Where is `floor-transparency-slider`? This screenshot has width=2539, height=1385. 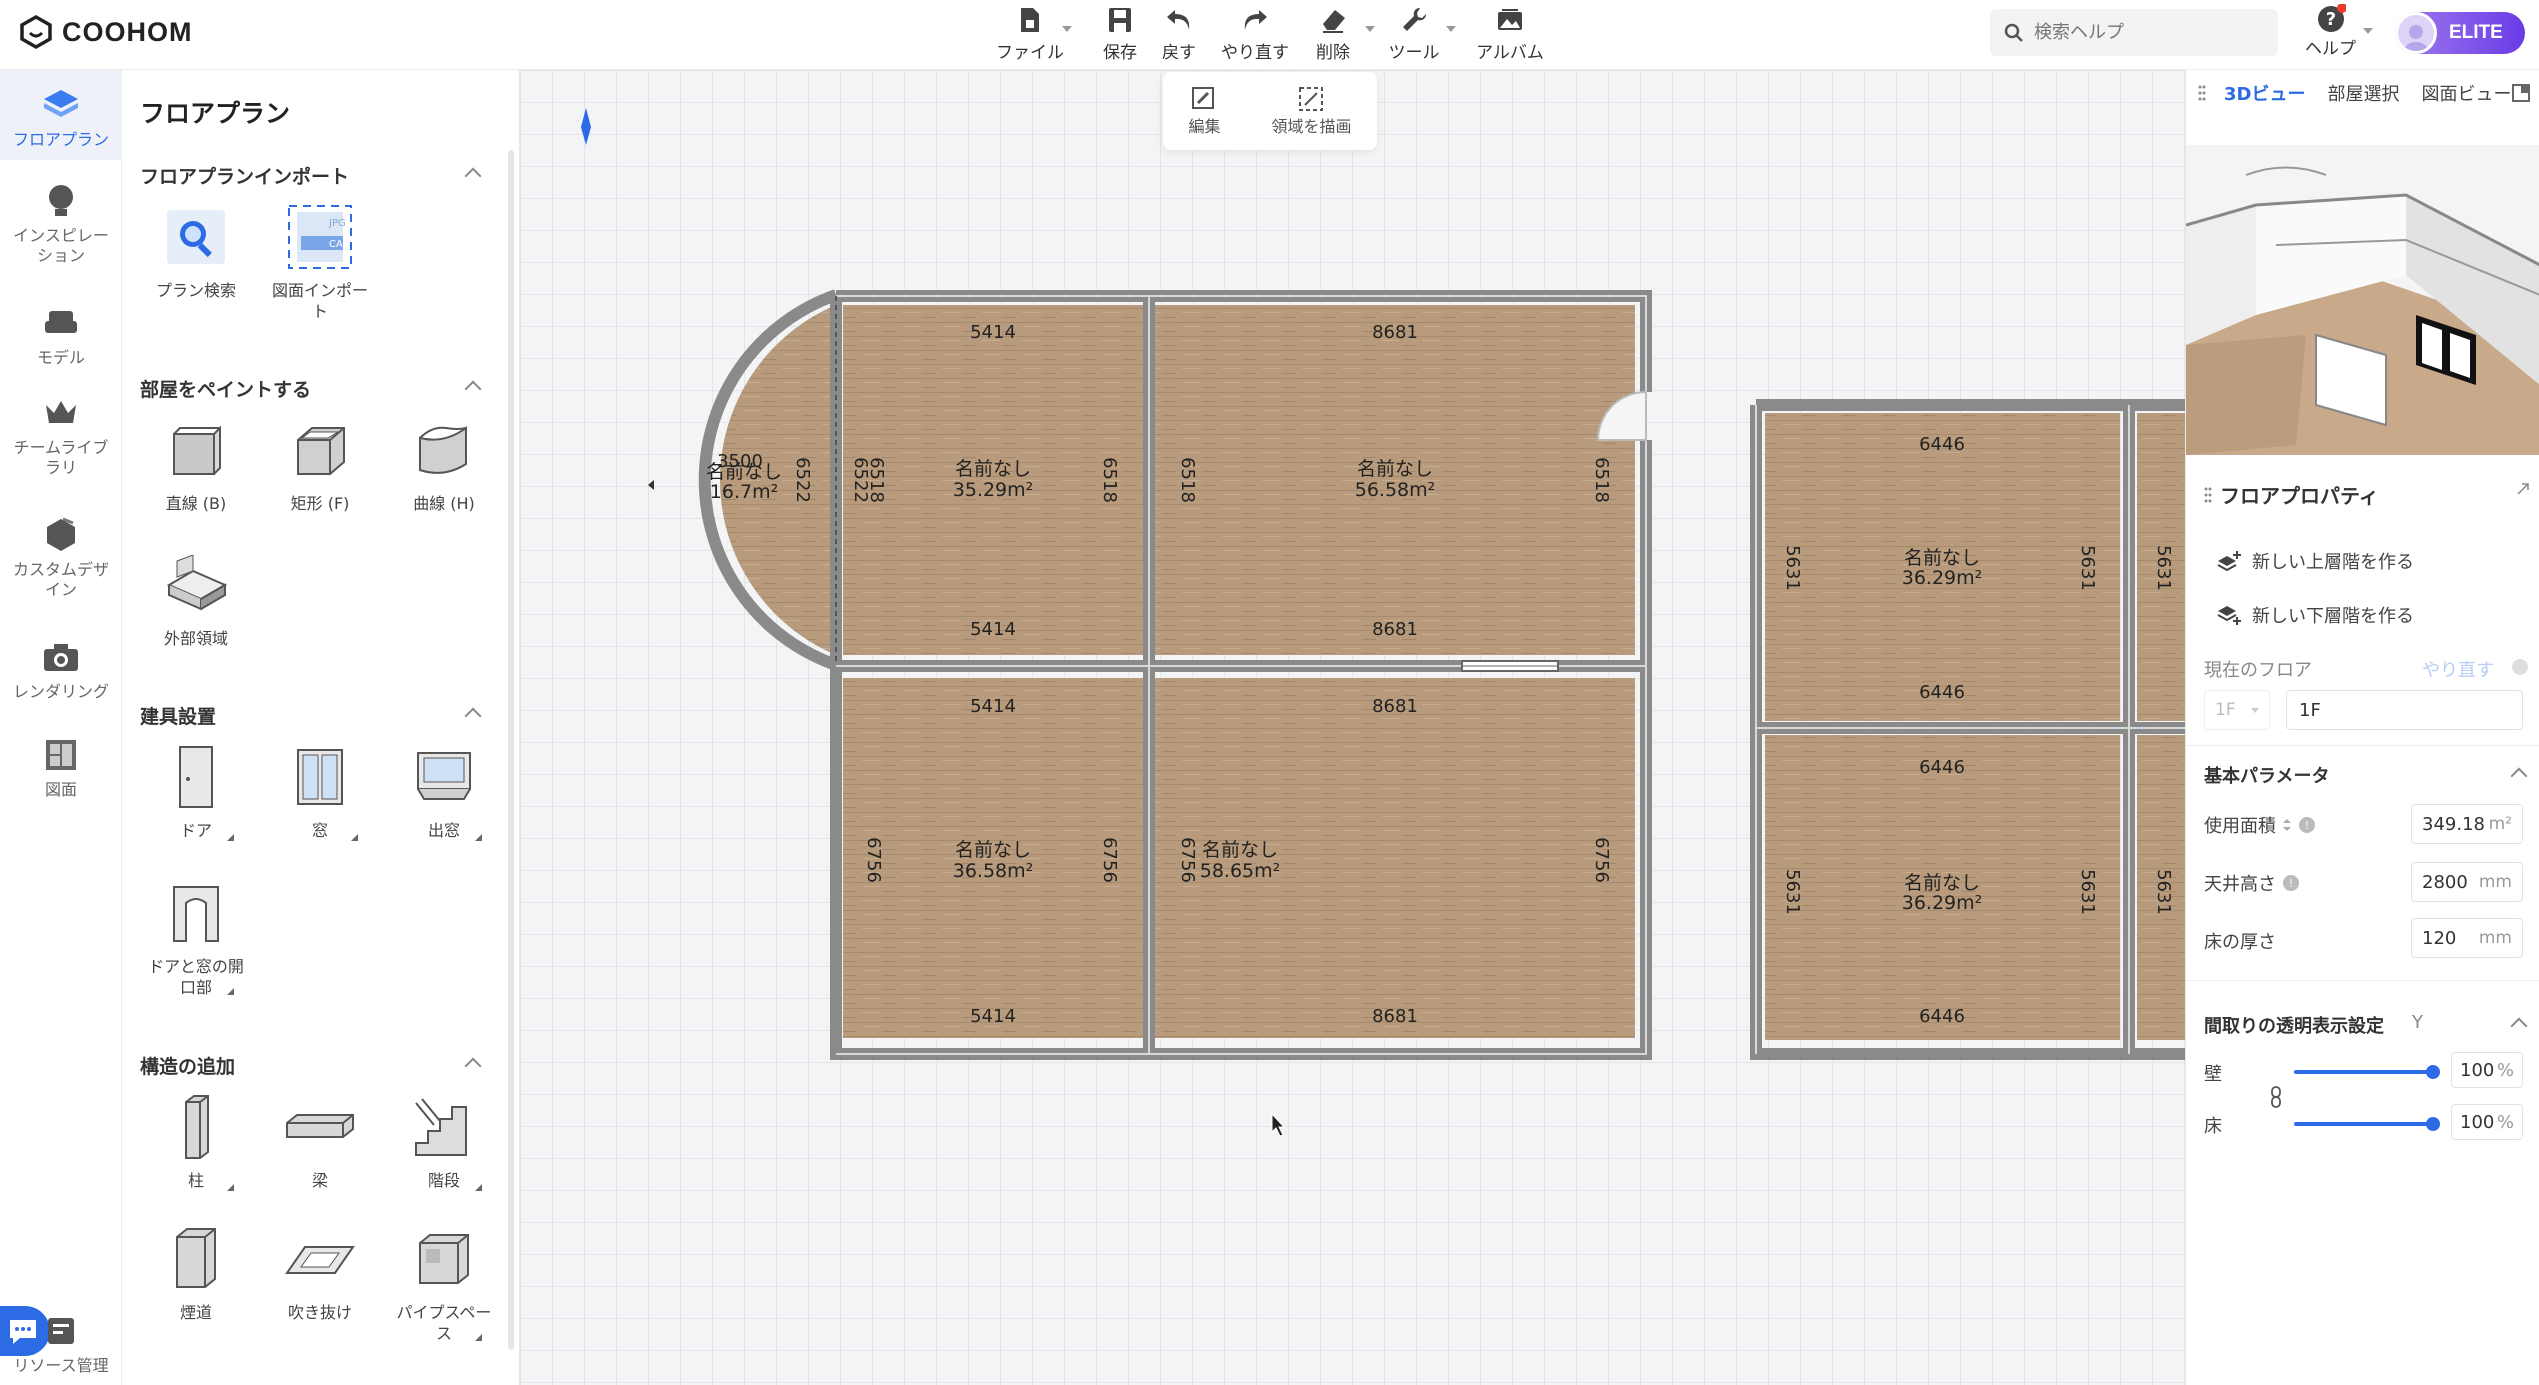 floor-transparency-slider is located at coordinates (2367, 1124).